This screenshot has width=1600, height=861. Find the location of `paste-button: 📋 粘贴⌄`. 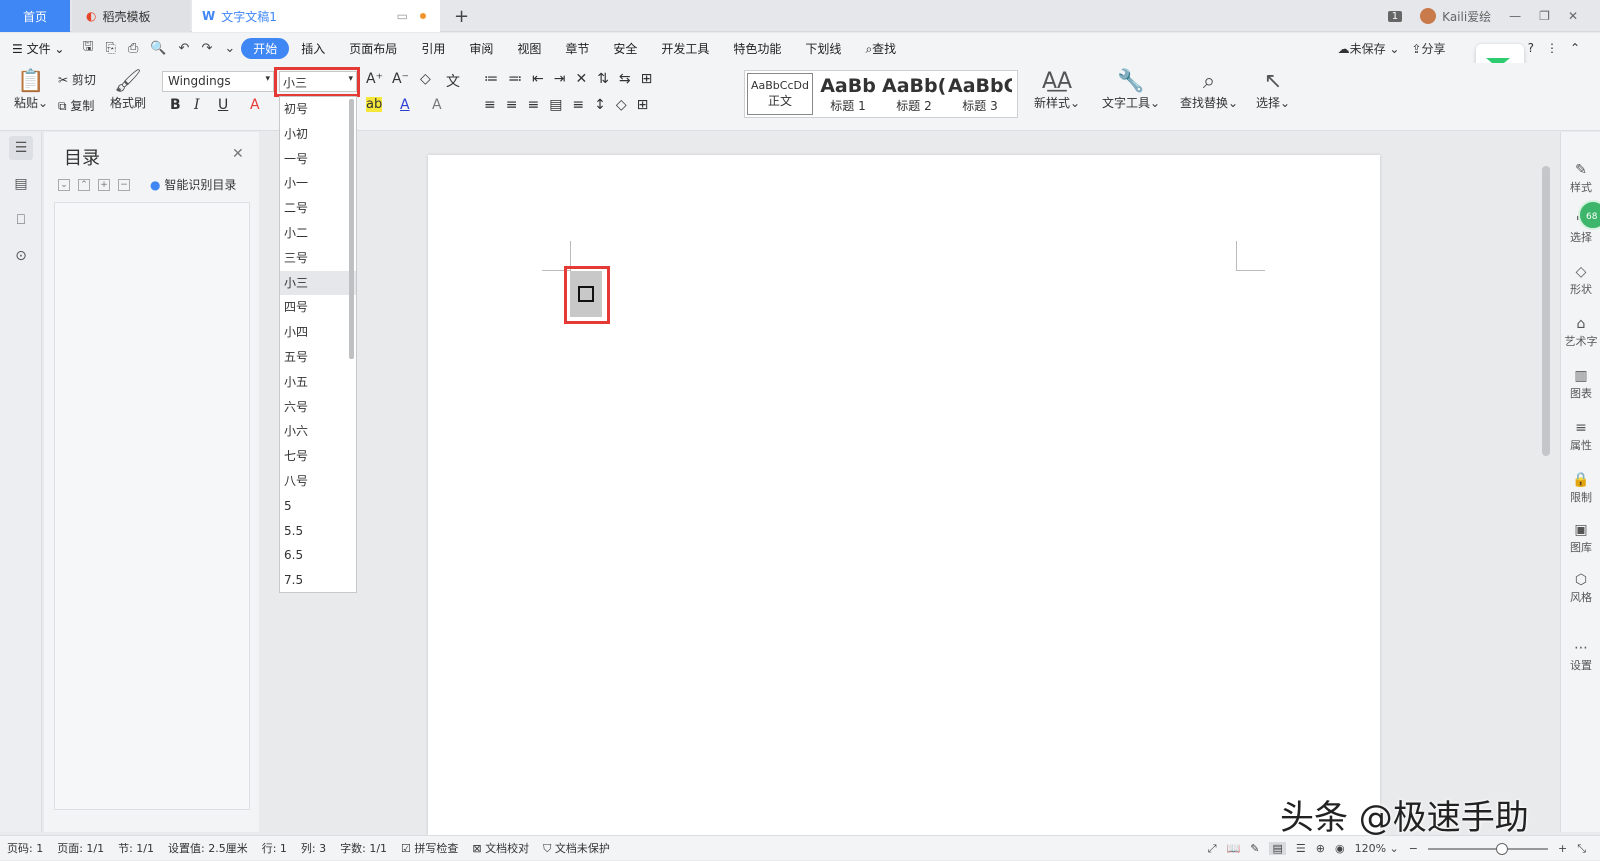

paste-button: 📋 粘贴⌄ is located at coordinates (31, 90).